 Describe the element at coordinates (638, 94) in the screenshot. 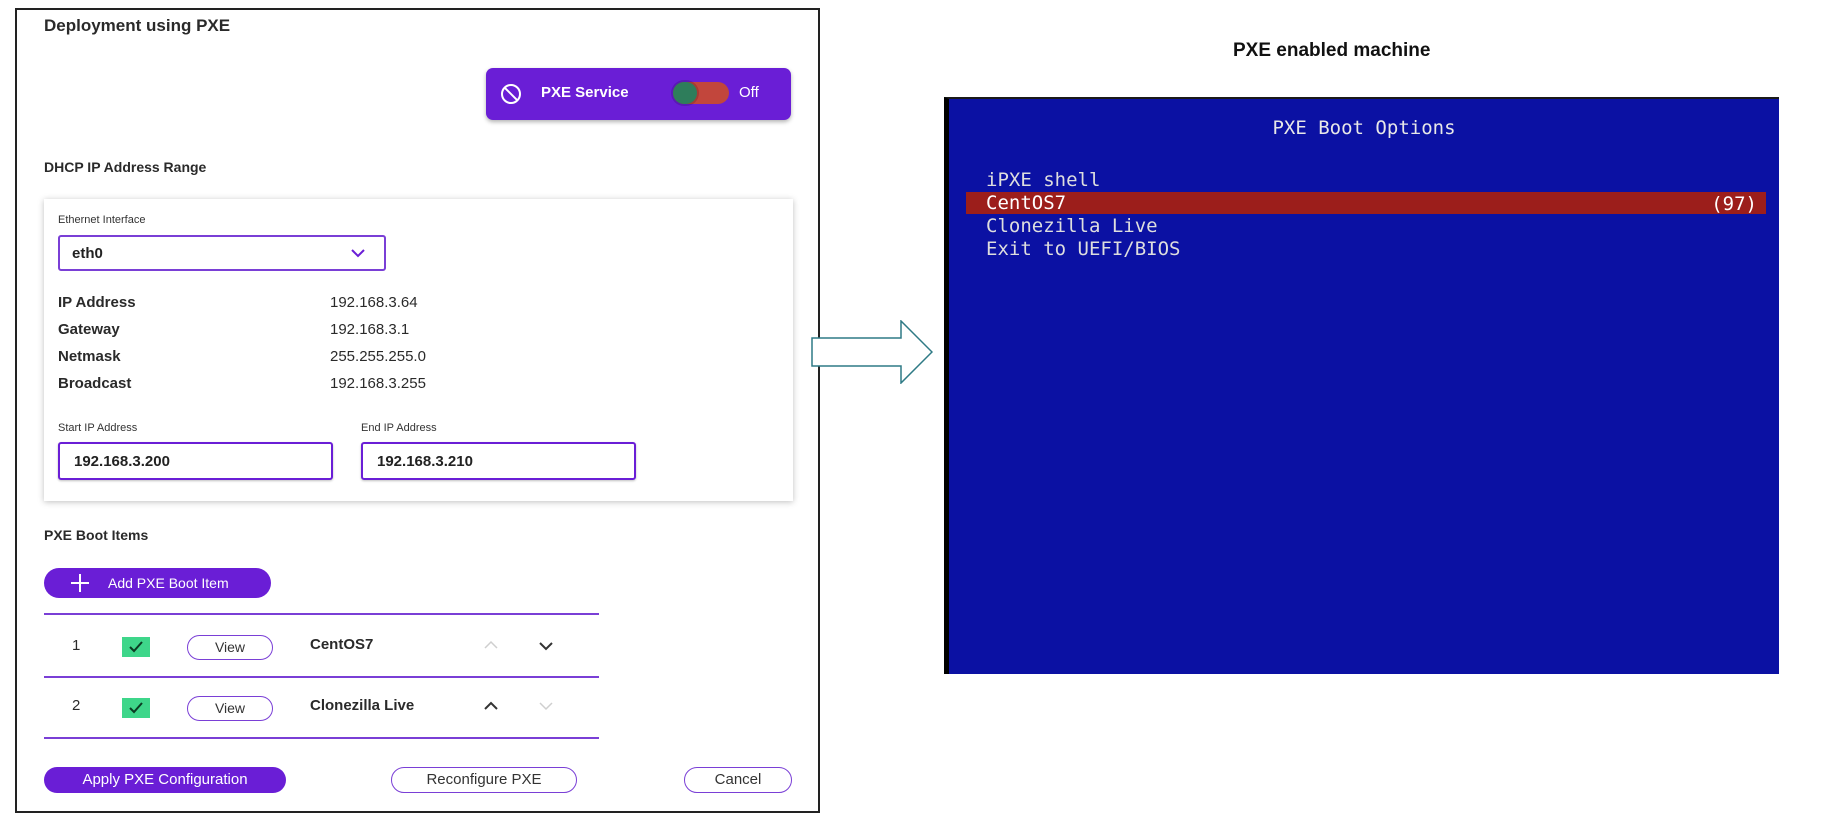

I see `pxe-service-control: PXE Service Off` at that location.